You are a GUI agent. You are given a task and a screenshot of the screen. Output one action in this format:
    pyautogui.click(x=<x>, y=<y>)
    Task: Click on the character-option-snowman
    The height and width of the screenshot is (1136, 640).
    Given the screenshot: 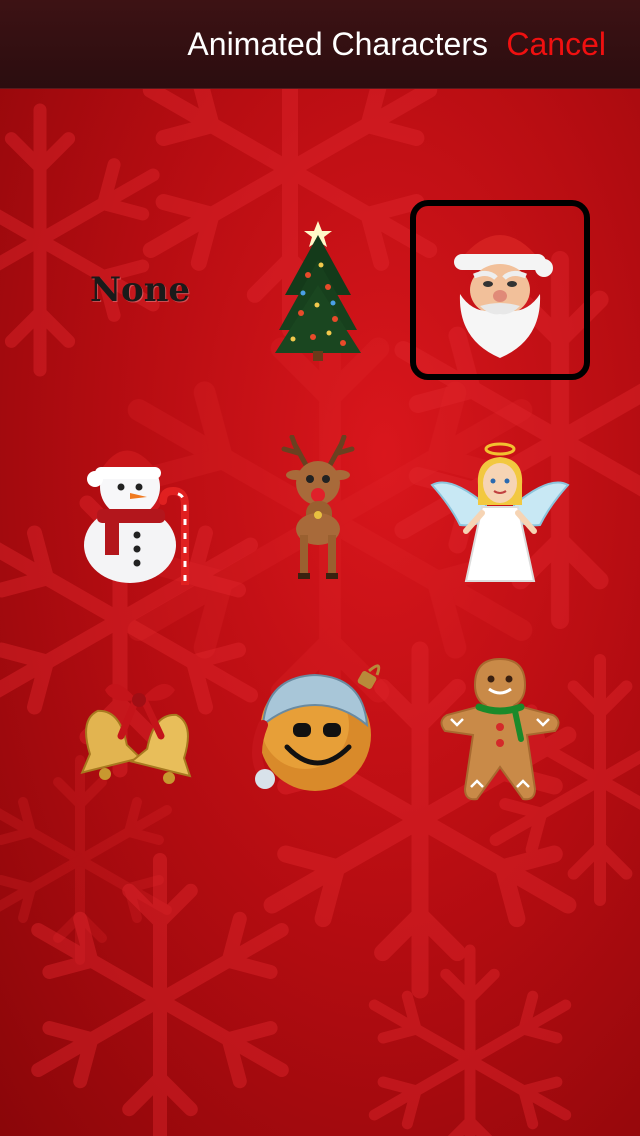 What is the action you would take?
    pyautogui.click(x=140, y=510)
    